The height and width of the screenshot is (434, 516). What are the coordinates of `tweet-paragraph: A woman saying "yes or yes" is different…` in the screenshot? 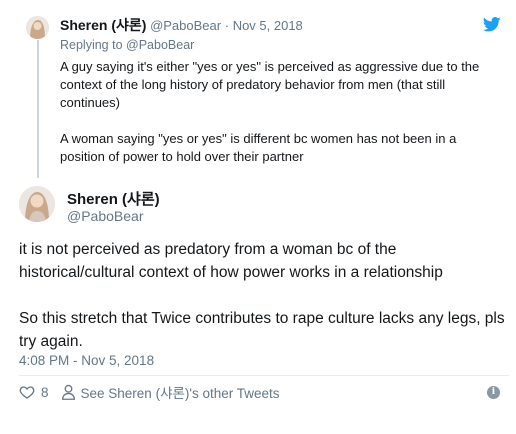 It's located at (258, 147).